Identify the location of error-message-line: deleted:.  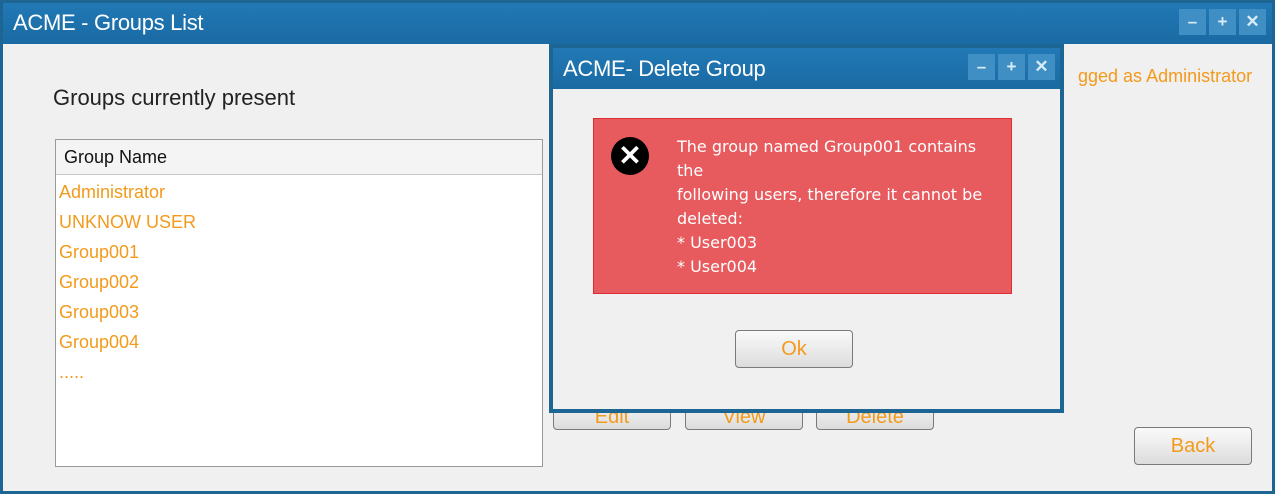
(710, 218).